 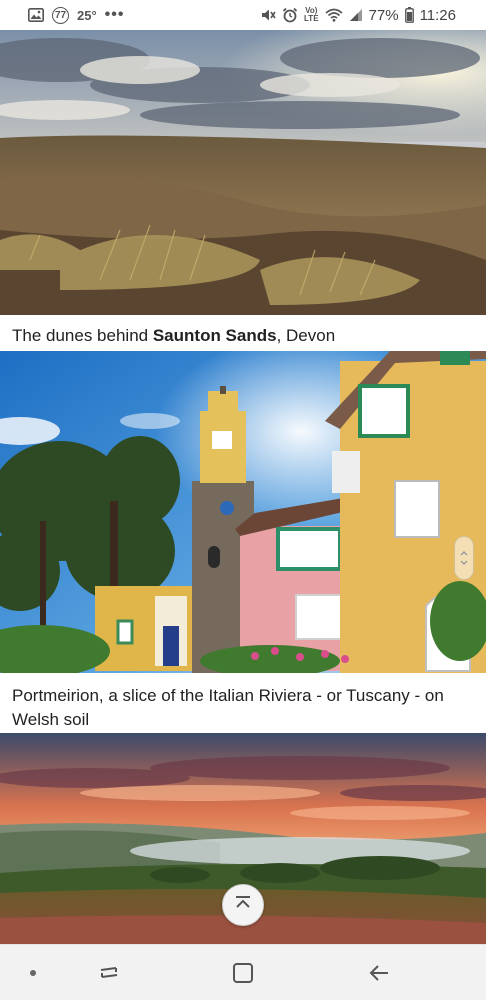 What do you see at coordinates (82, 335) in the screenshot?
I see `caption-text: The dunes behind` at bounding box center [82, 335].